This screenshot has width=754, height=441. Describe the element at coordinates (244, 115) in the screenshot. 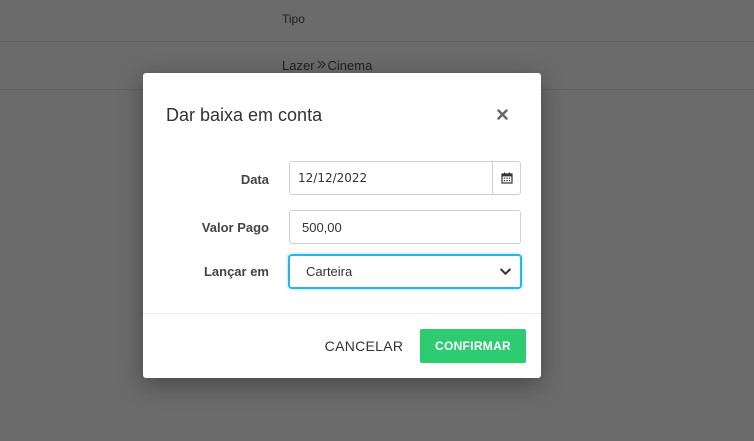

I see `dialog-title: Dar baixa em conta` at that location.